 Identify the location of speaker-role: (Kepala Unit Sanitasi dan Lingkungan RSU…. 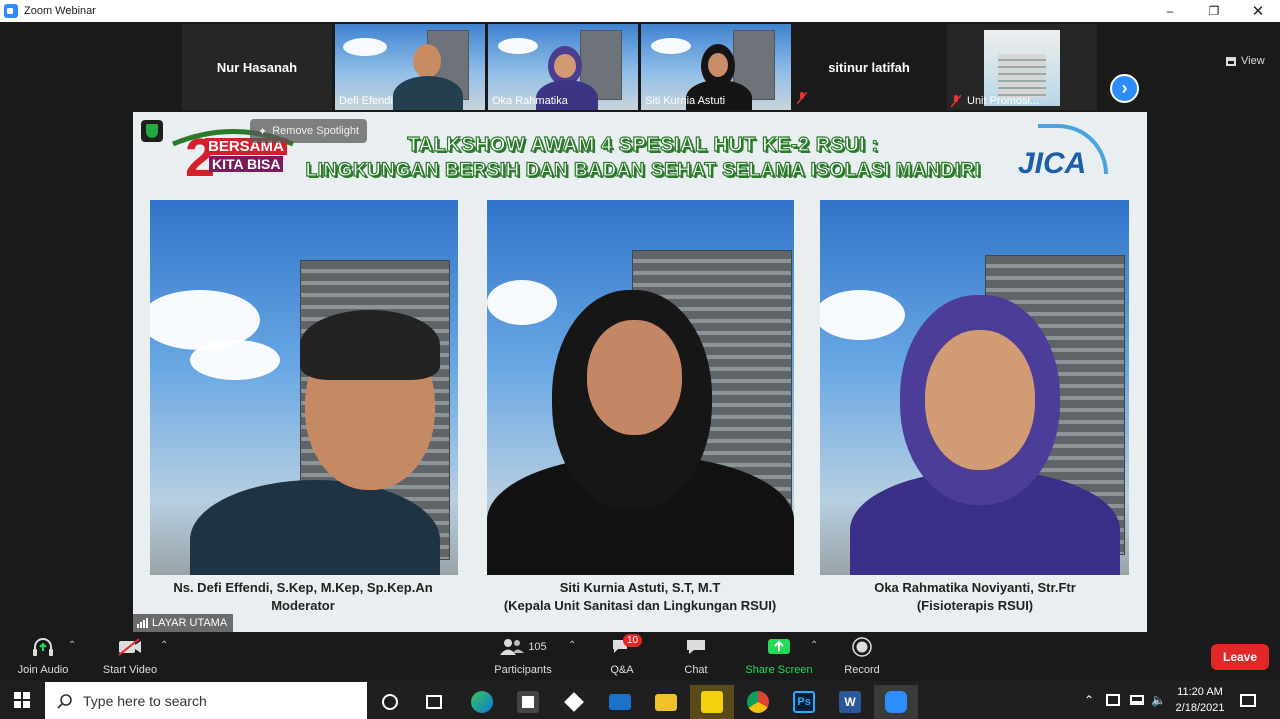
(640, 605).